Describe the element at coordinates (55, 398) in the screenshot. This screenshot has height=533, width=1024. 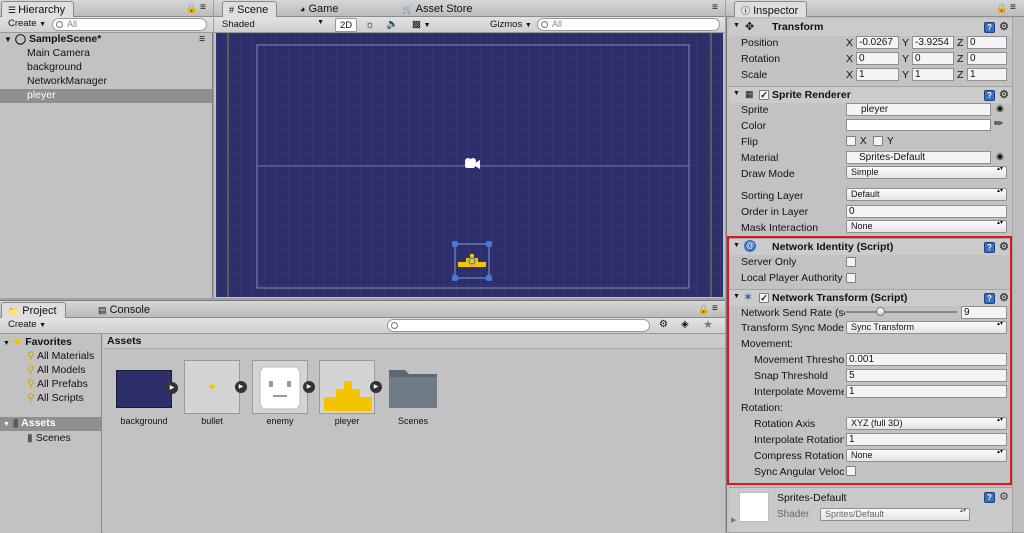
I see `favorite-item: ⚲ All Scripts` at that location.